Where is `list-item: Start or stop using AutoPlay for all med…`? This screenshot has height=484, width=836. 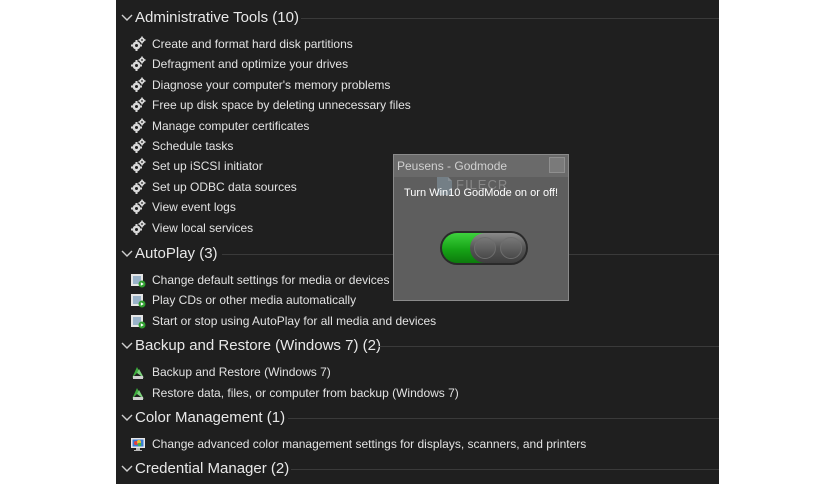 list-item: Start or stop using AutoPlay for all med… is located at coordinates (410, 321).